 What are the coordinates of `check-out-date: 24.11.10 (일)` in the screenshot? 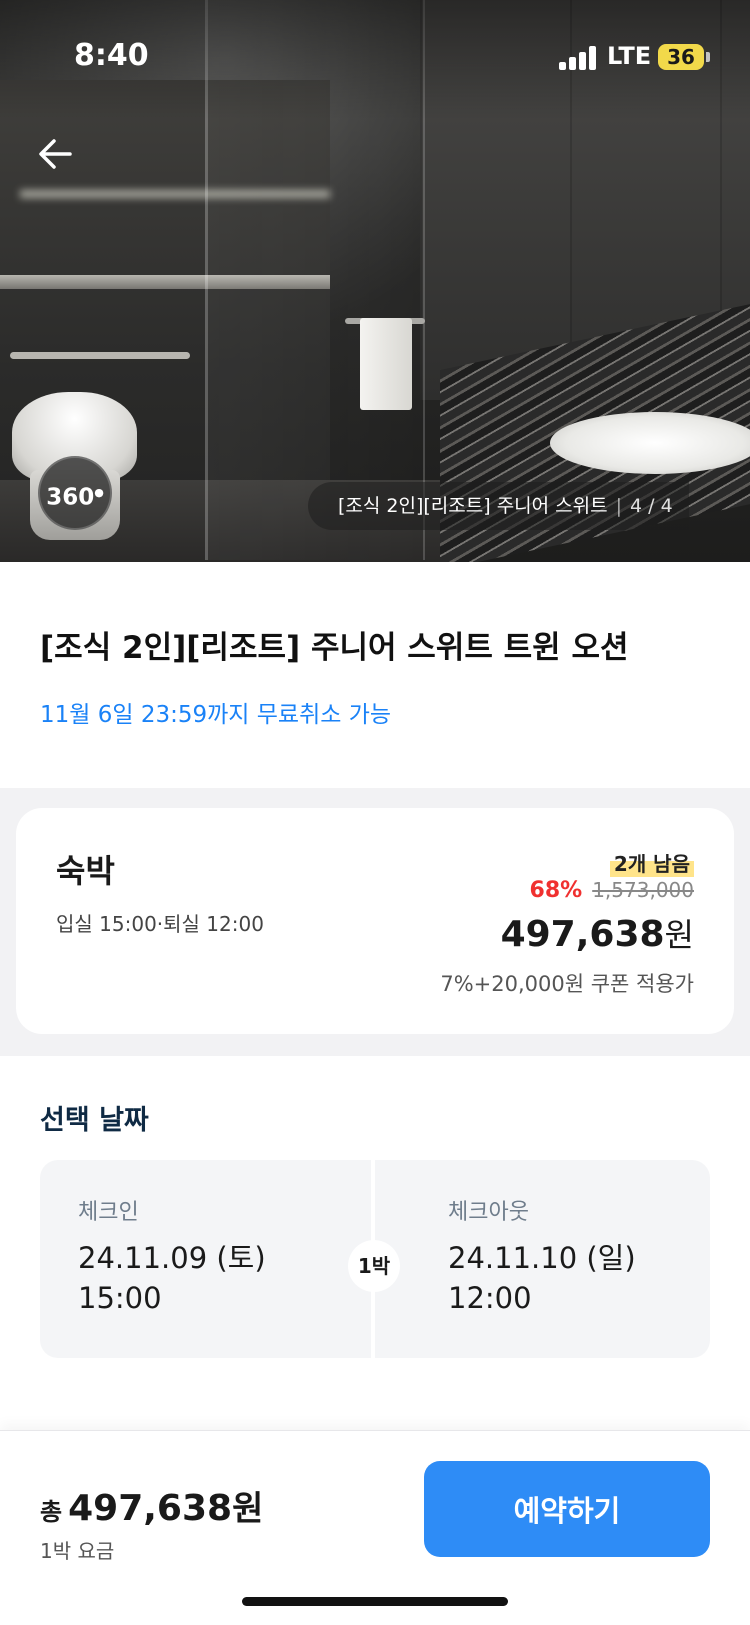 It's located at (542, 1258).